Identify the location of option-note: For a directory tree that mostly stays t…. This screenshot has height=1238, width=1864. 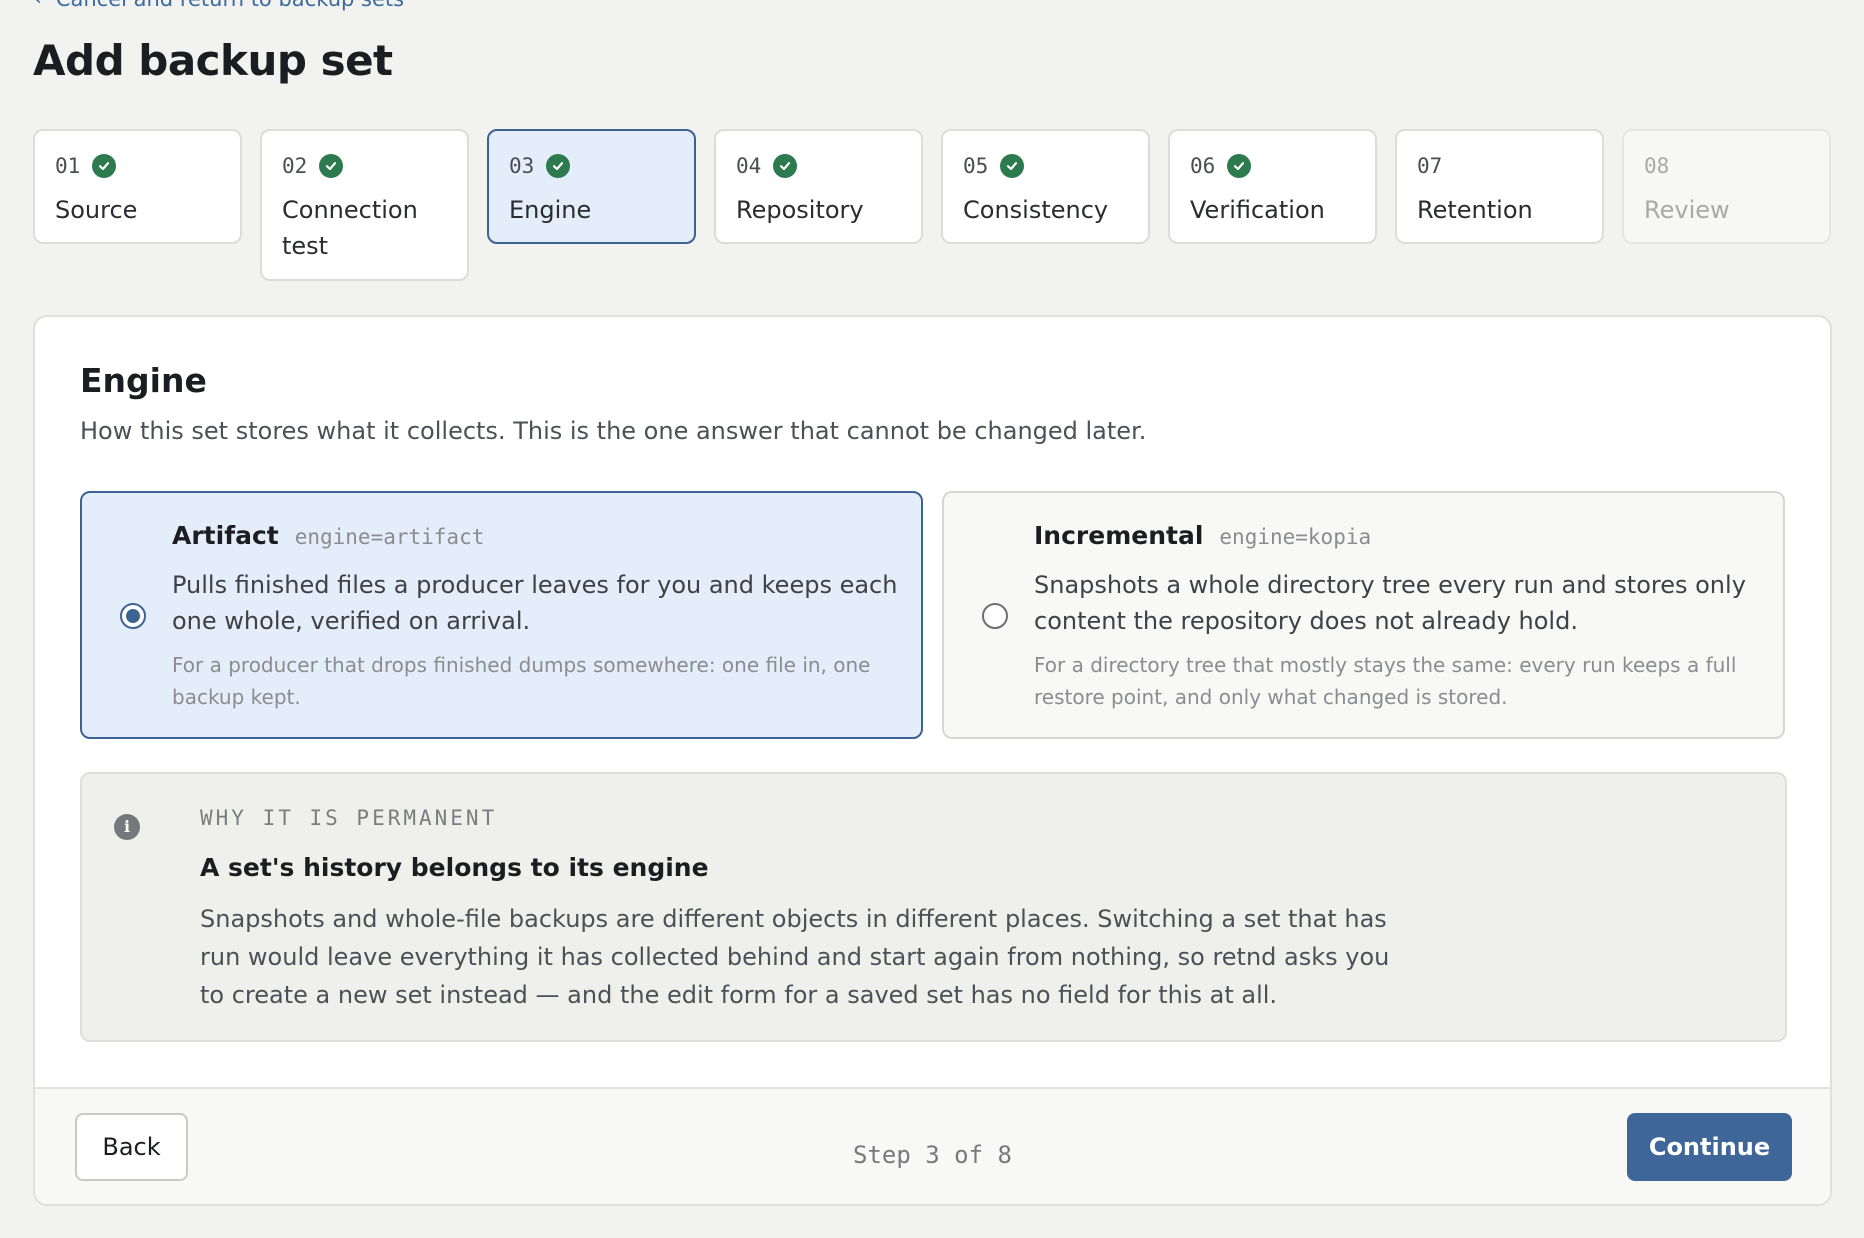
(1385, 681).